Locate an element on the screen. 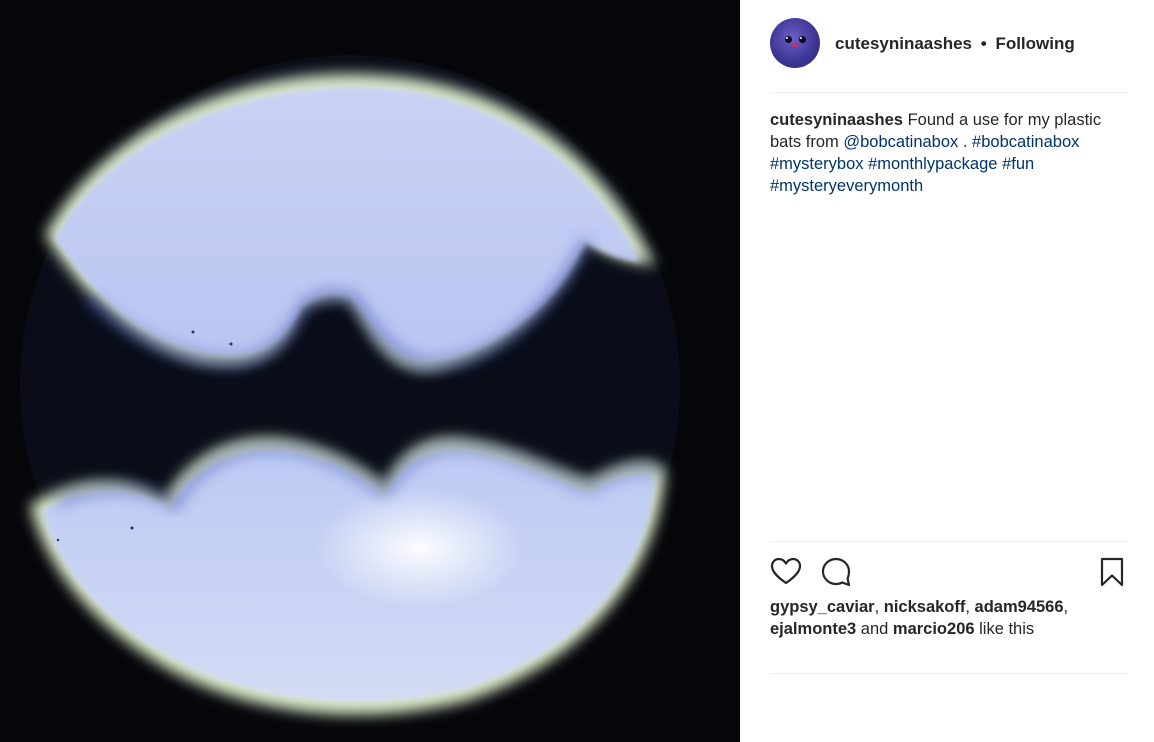  caption-mention: @bobcatinabox is located at coordinates (900, 142).